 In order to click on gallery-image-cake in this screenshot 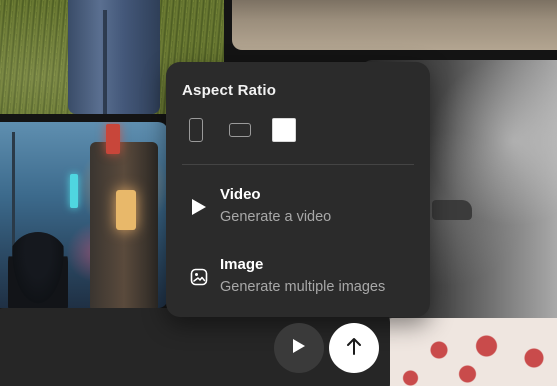, I will do `click(469, 352)`.